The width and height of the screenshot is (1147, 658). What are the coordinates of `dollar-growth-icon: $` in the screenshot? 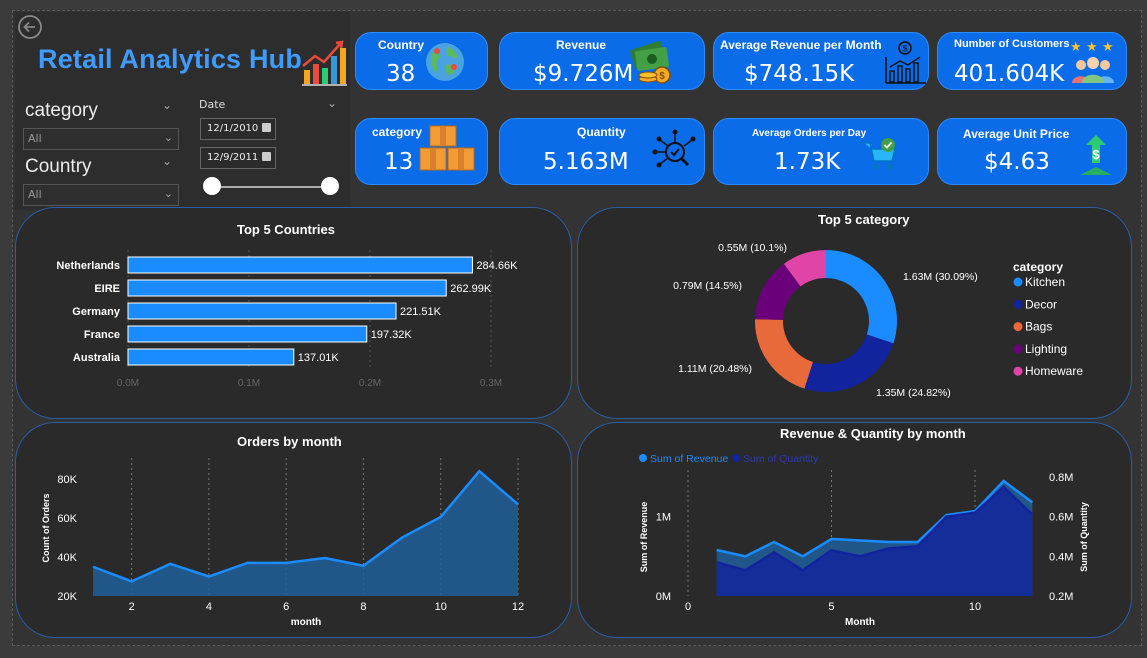 It's located at (1096, 155).